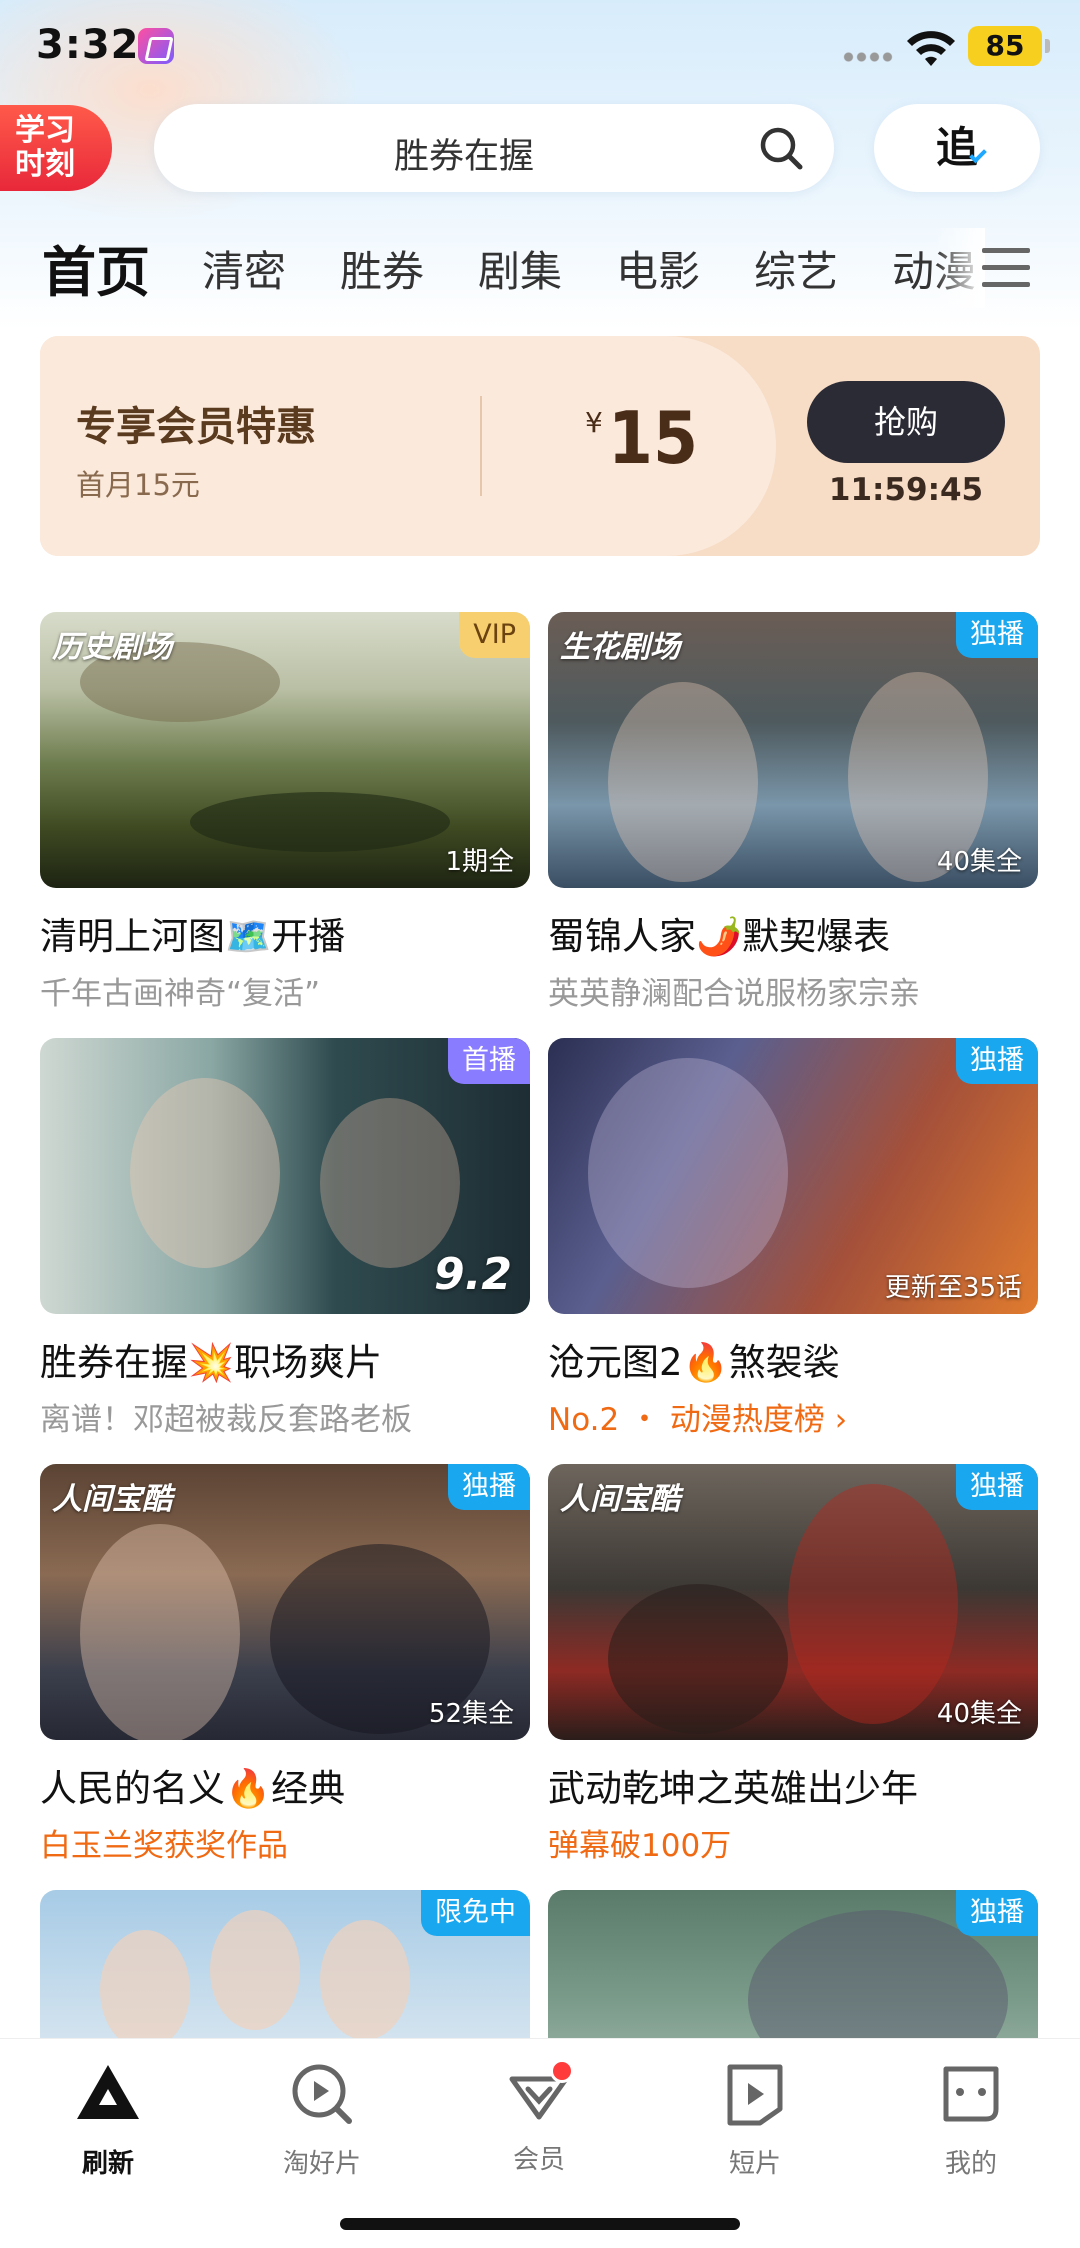 This screenshot has height=2248, width=1080. Describe the element at coordinates (494, 635) in the screenshot. I see `vip-badge: VIP` at that location.